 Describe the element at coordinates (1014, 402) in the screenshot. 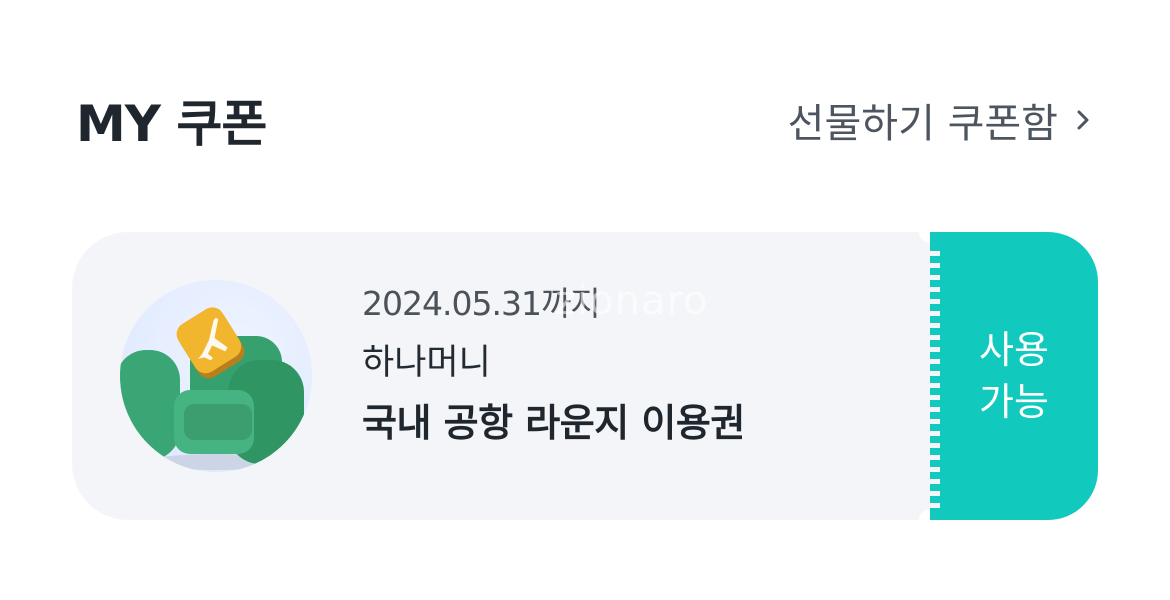

I see `status-line-2: 가능` at that location.